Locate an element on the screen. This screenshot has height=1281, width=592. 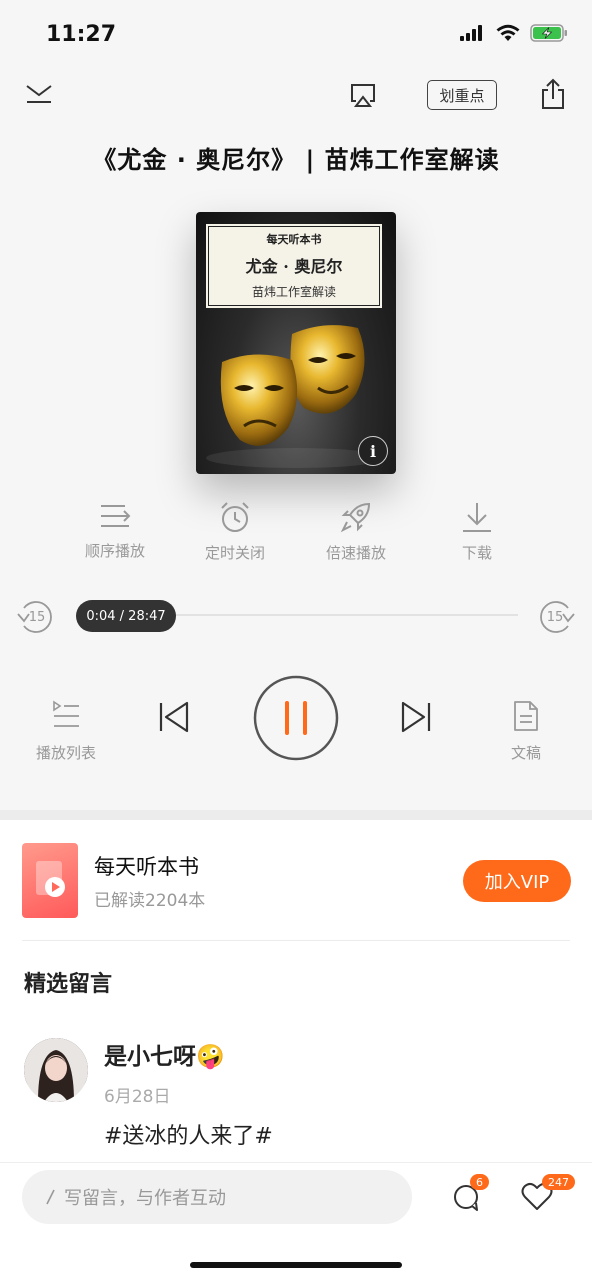
rewind-15-button: 15 is located at coordinates (36, 616).